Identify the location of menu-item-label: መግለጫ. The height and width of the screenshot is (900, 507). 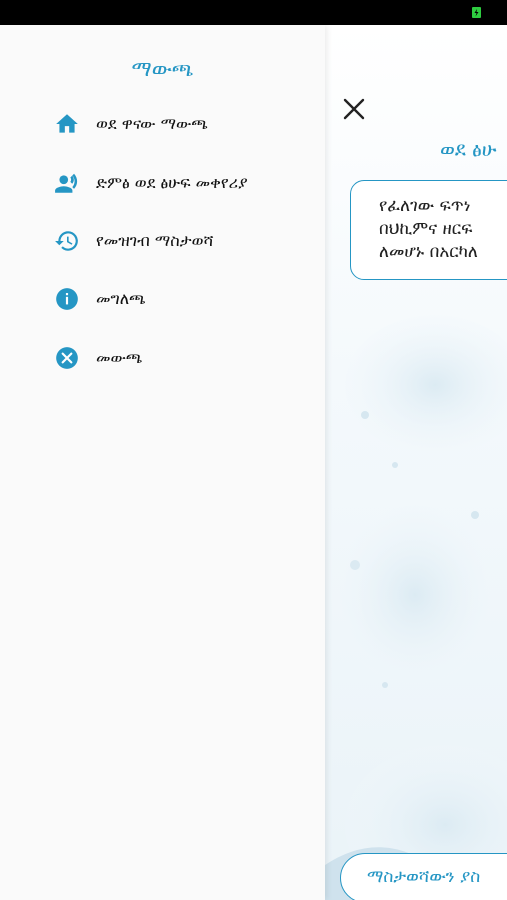
(121, 298).